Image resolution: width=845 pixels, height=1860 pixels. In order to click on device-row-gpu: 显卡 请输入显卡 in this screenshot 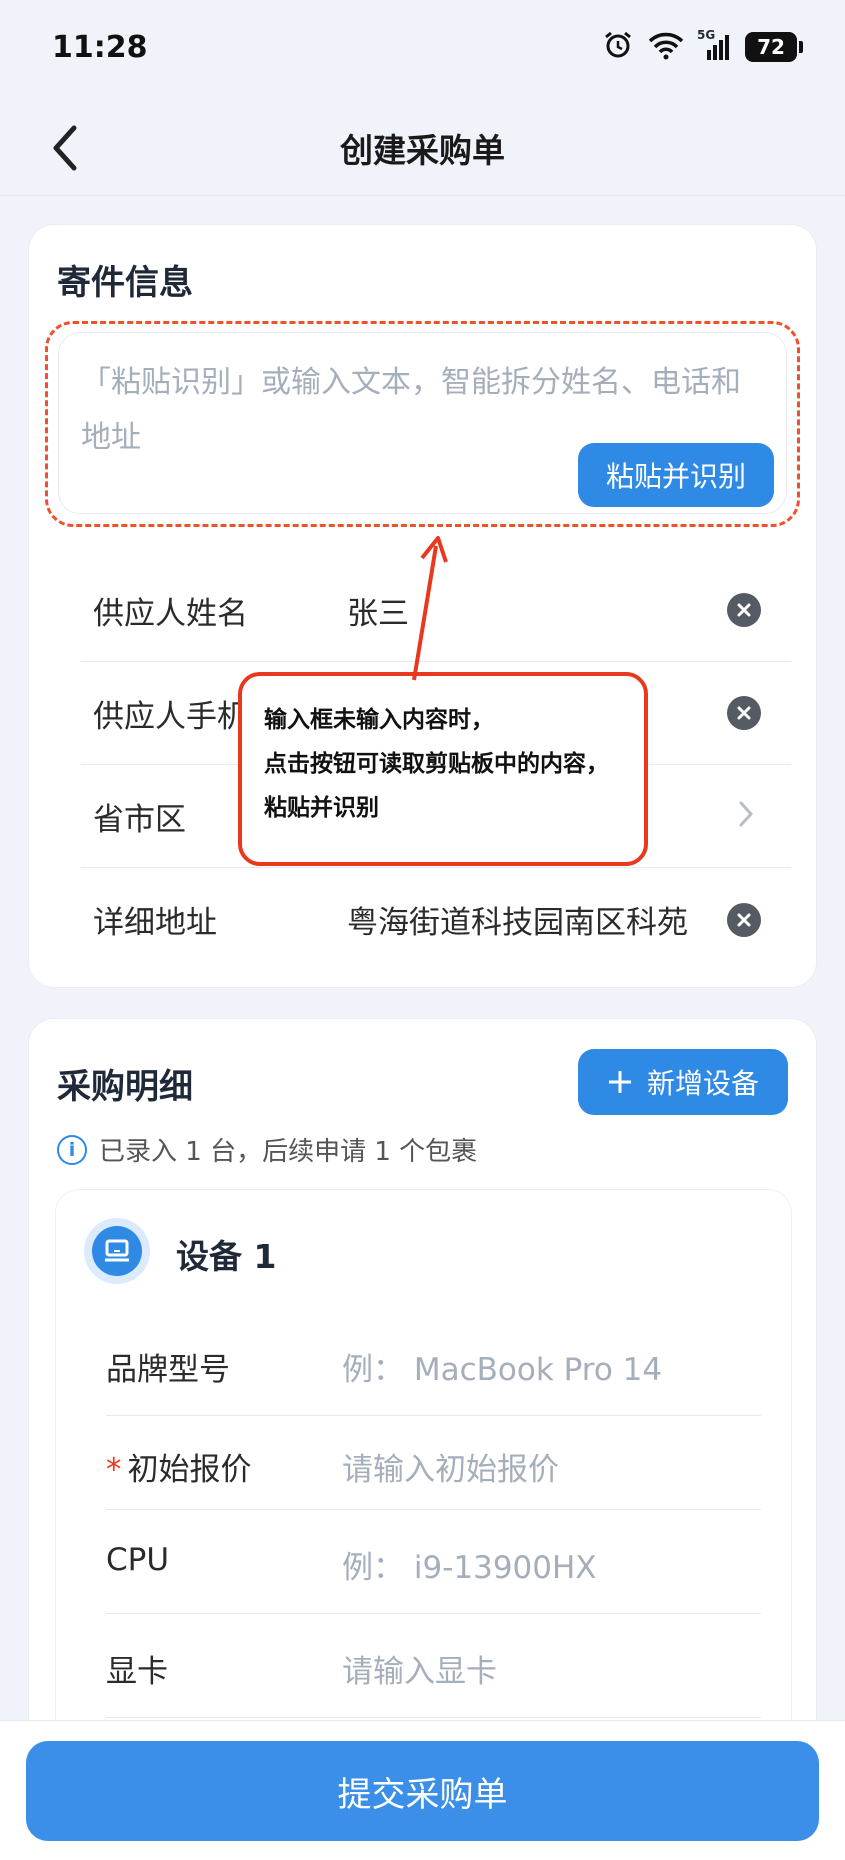, I will do `click(433, 1666)`.